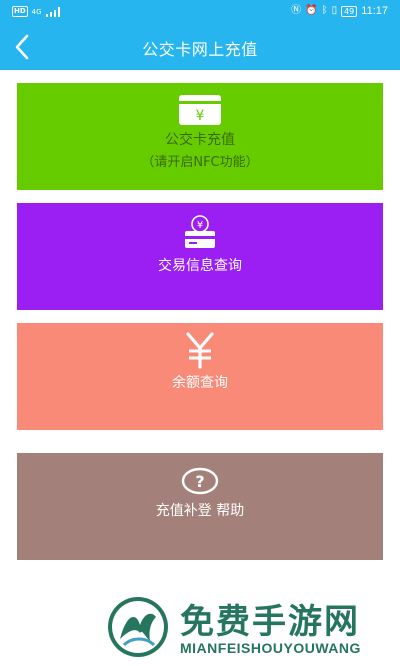  What do you see at coordinates (200, 256) in the screenshot?
I see `transaction-query-tile: ¥ 交易信息查询` at bounding box center [200, 256].